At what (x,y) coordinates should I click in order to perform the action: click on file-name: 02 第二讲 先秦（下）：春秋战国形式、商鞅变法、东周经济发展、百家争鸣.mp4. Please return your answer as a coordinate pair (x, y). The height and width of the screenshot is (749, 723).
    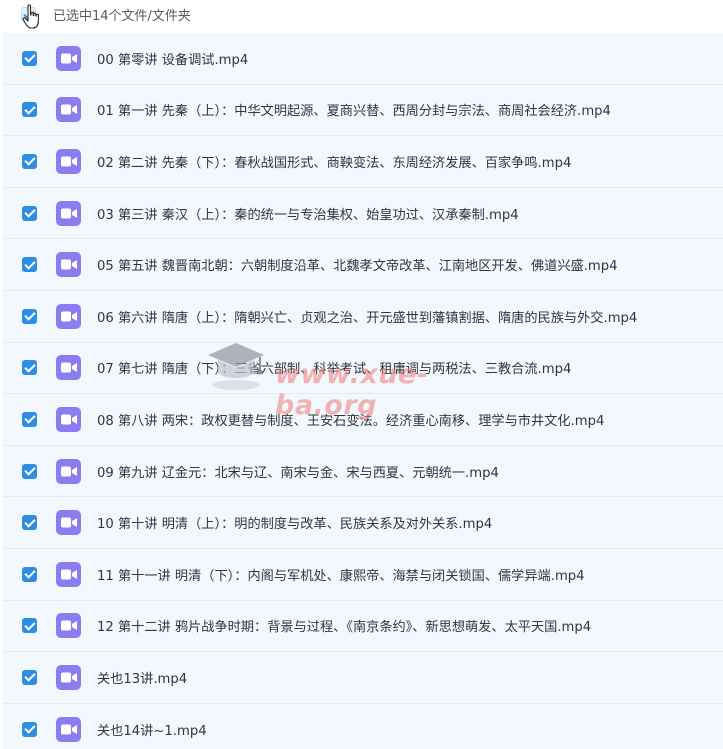
    Looking at the image, I should click on (334, 161).